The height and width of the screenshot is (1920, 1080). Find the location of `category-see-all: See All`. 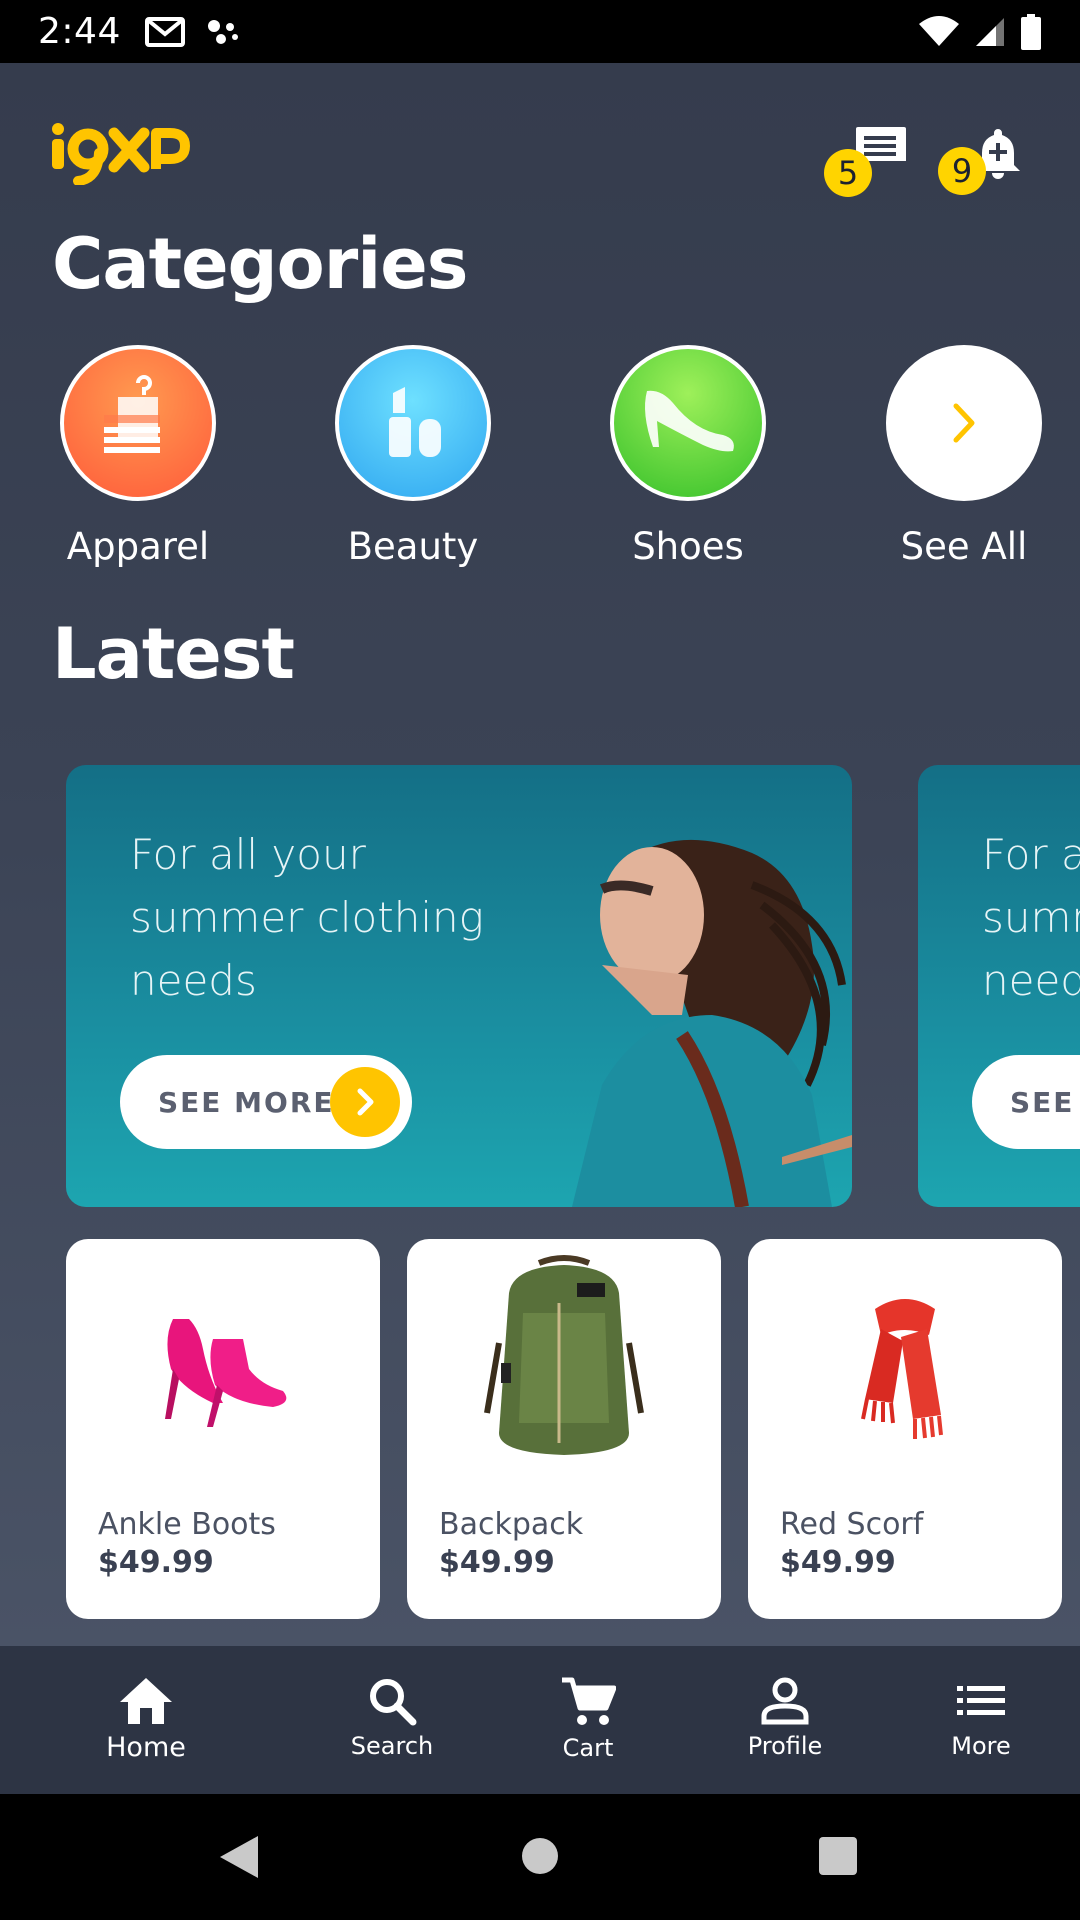

category-see-all: See All is located at coordinates (964, 456).